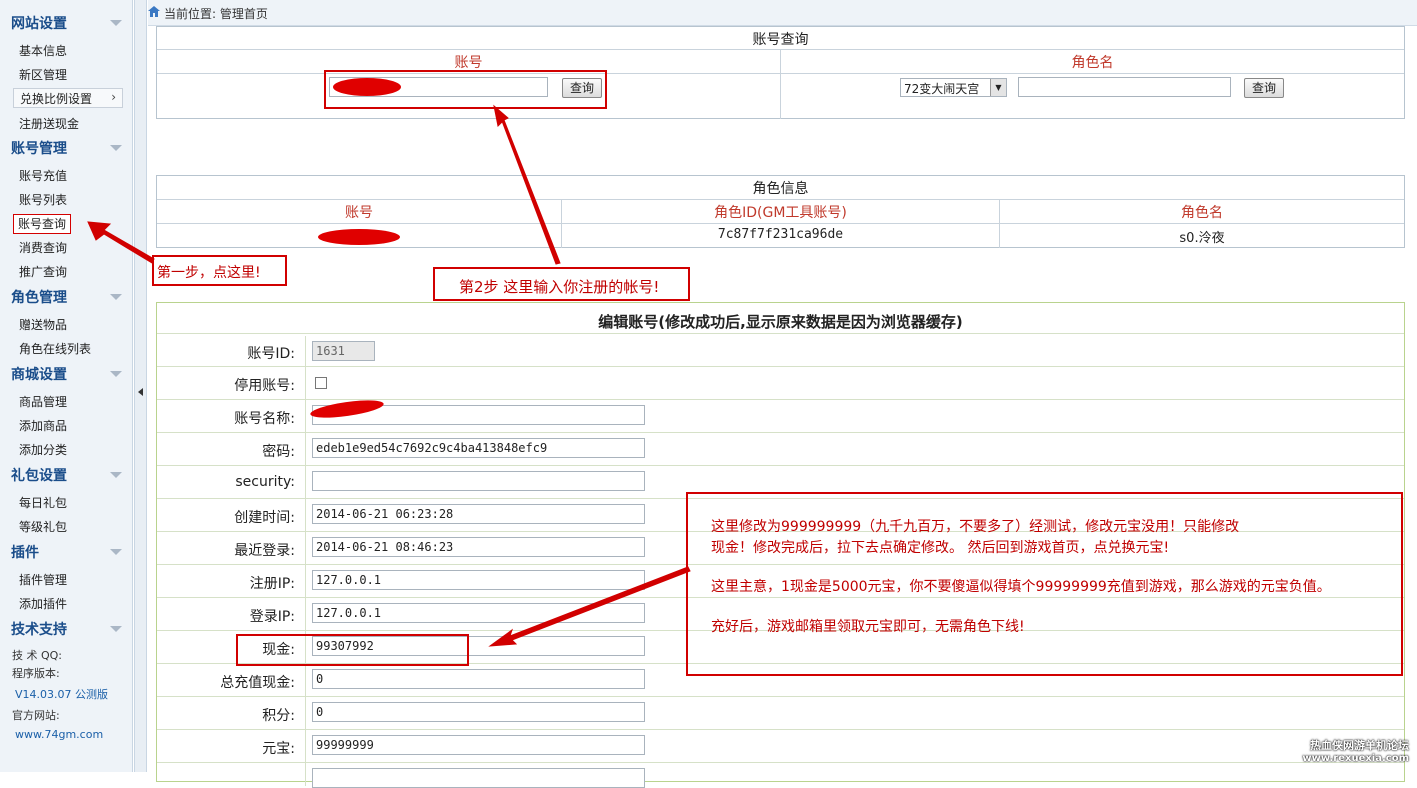 This screenshot has width=1417, height=788. What do you see at coordinates (780, 234) in the screenshot?
I see `cell-role-id: 7c87f7f231ca96de` at bounding box center [780, 234].